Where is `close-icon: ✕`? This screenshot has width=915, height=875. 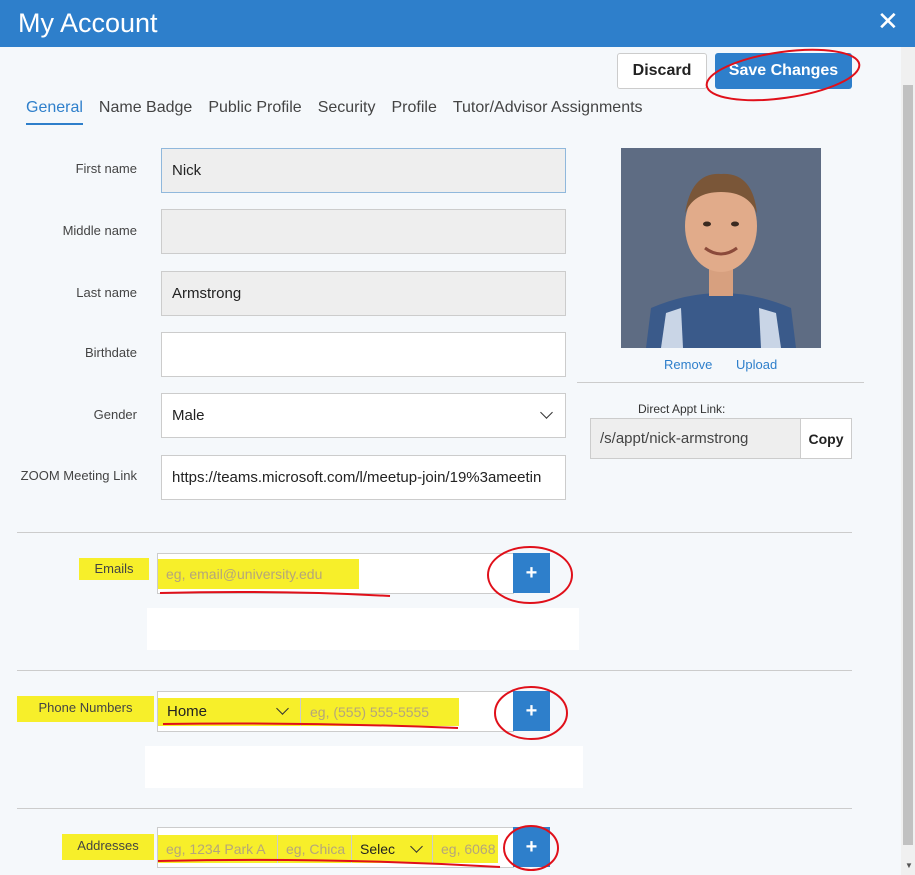
close-icon: ✕ is located at coordinates (888, 21).